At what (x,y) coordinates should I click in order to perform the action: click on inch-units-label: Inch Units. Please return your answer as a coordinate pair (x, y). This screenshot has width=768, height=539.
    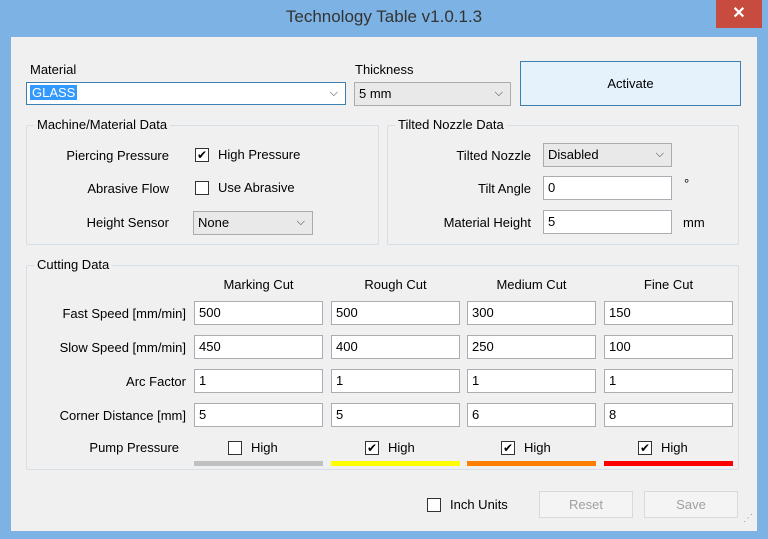
    Looking at the image, I should click on (479, 504).